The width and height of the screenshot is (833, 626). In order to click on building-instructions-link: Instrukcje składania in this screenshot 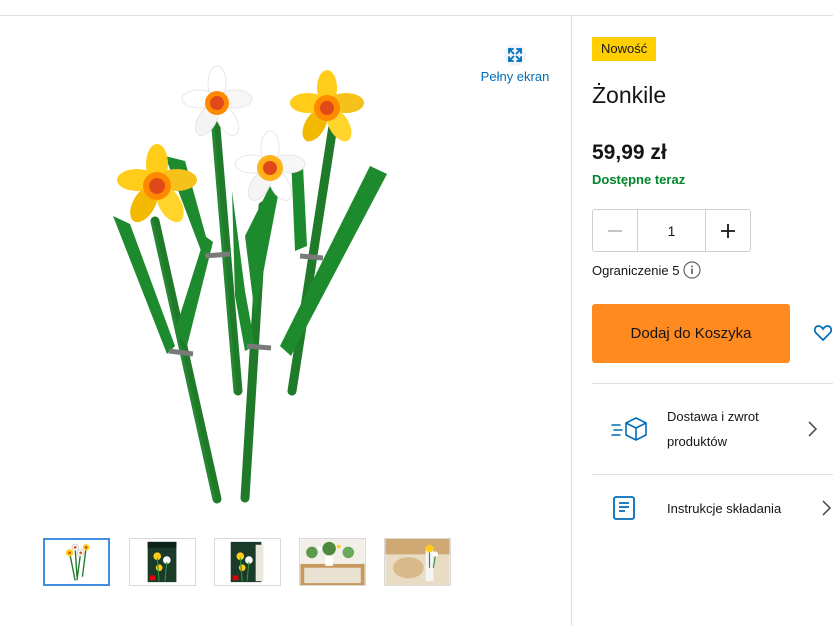, I will do `click(712, 508)`.